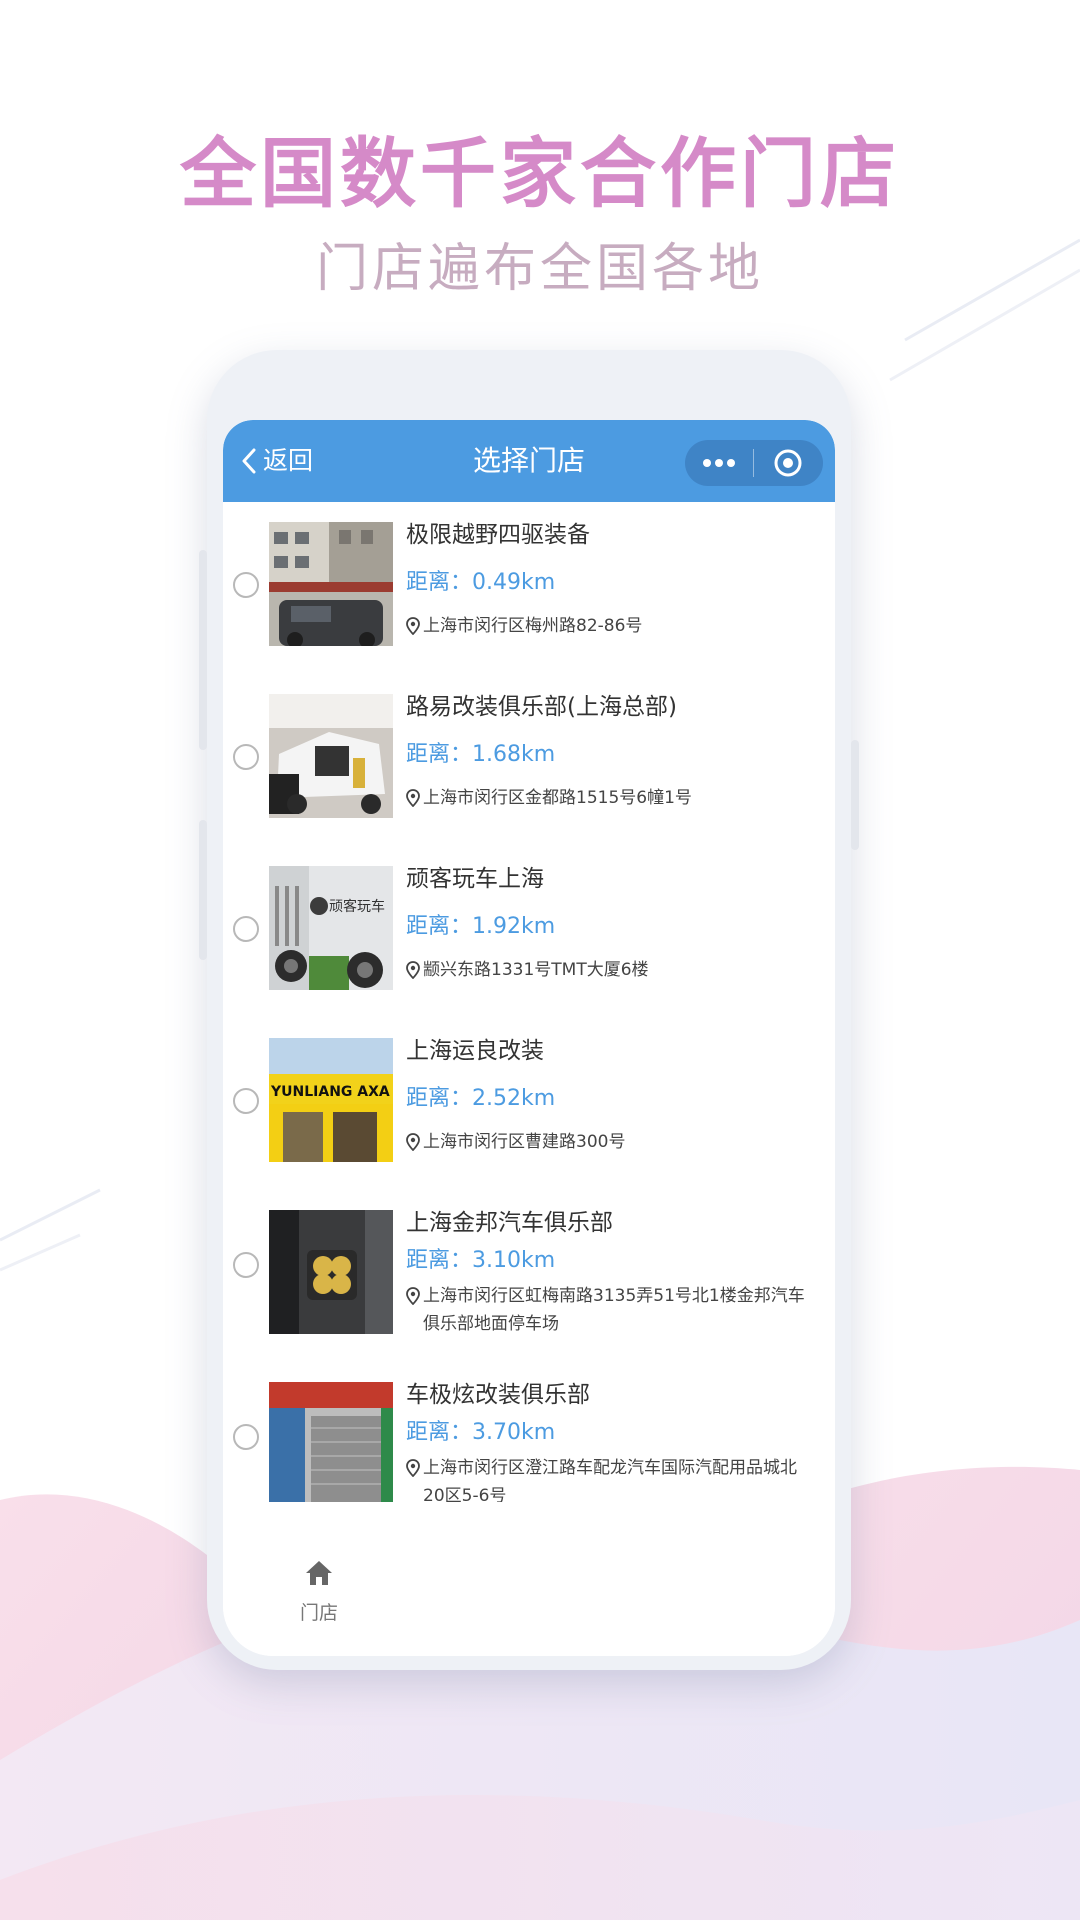 The height and width of the screenshot is (1920, 1080). I want to click on store-distance: 距离：2.52km, so click(481, 1098).